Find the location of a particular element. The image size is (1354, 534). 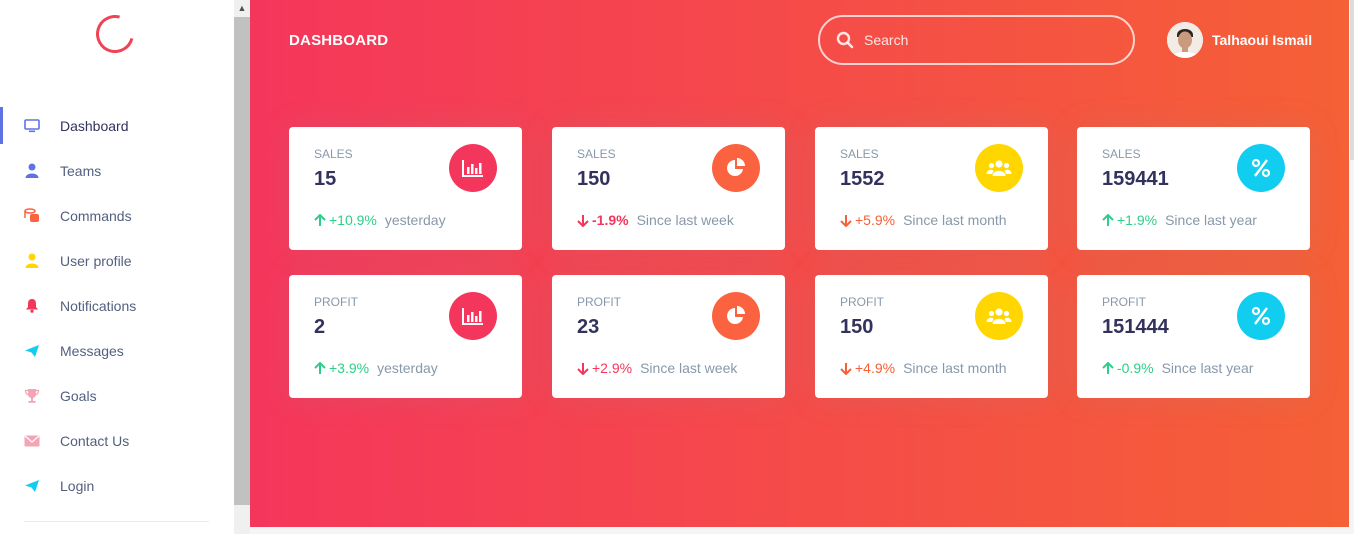

user-menu: Talhaoui Ismail is located at coordinates (1239, 40).